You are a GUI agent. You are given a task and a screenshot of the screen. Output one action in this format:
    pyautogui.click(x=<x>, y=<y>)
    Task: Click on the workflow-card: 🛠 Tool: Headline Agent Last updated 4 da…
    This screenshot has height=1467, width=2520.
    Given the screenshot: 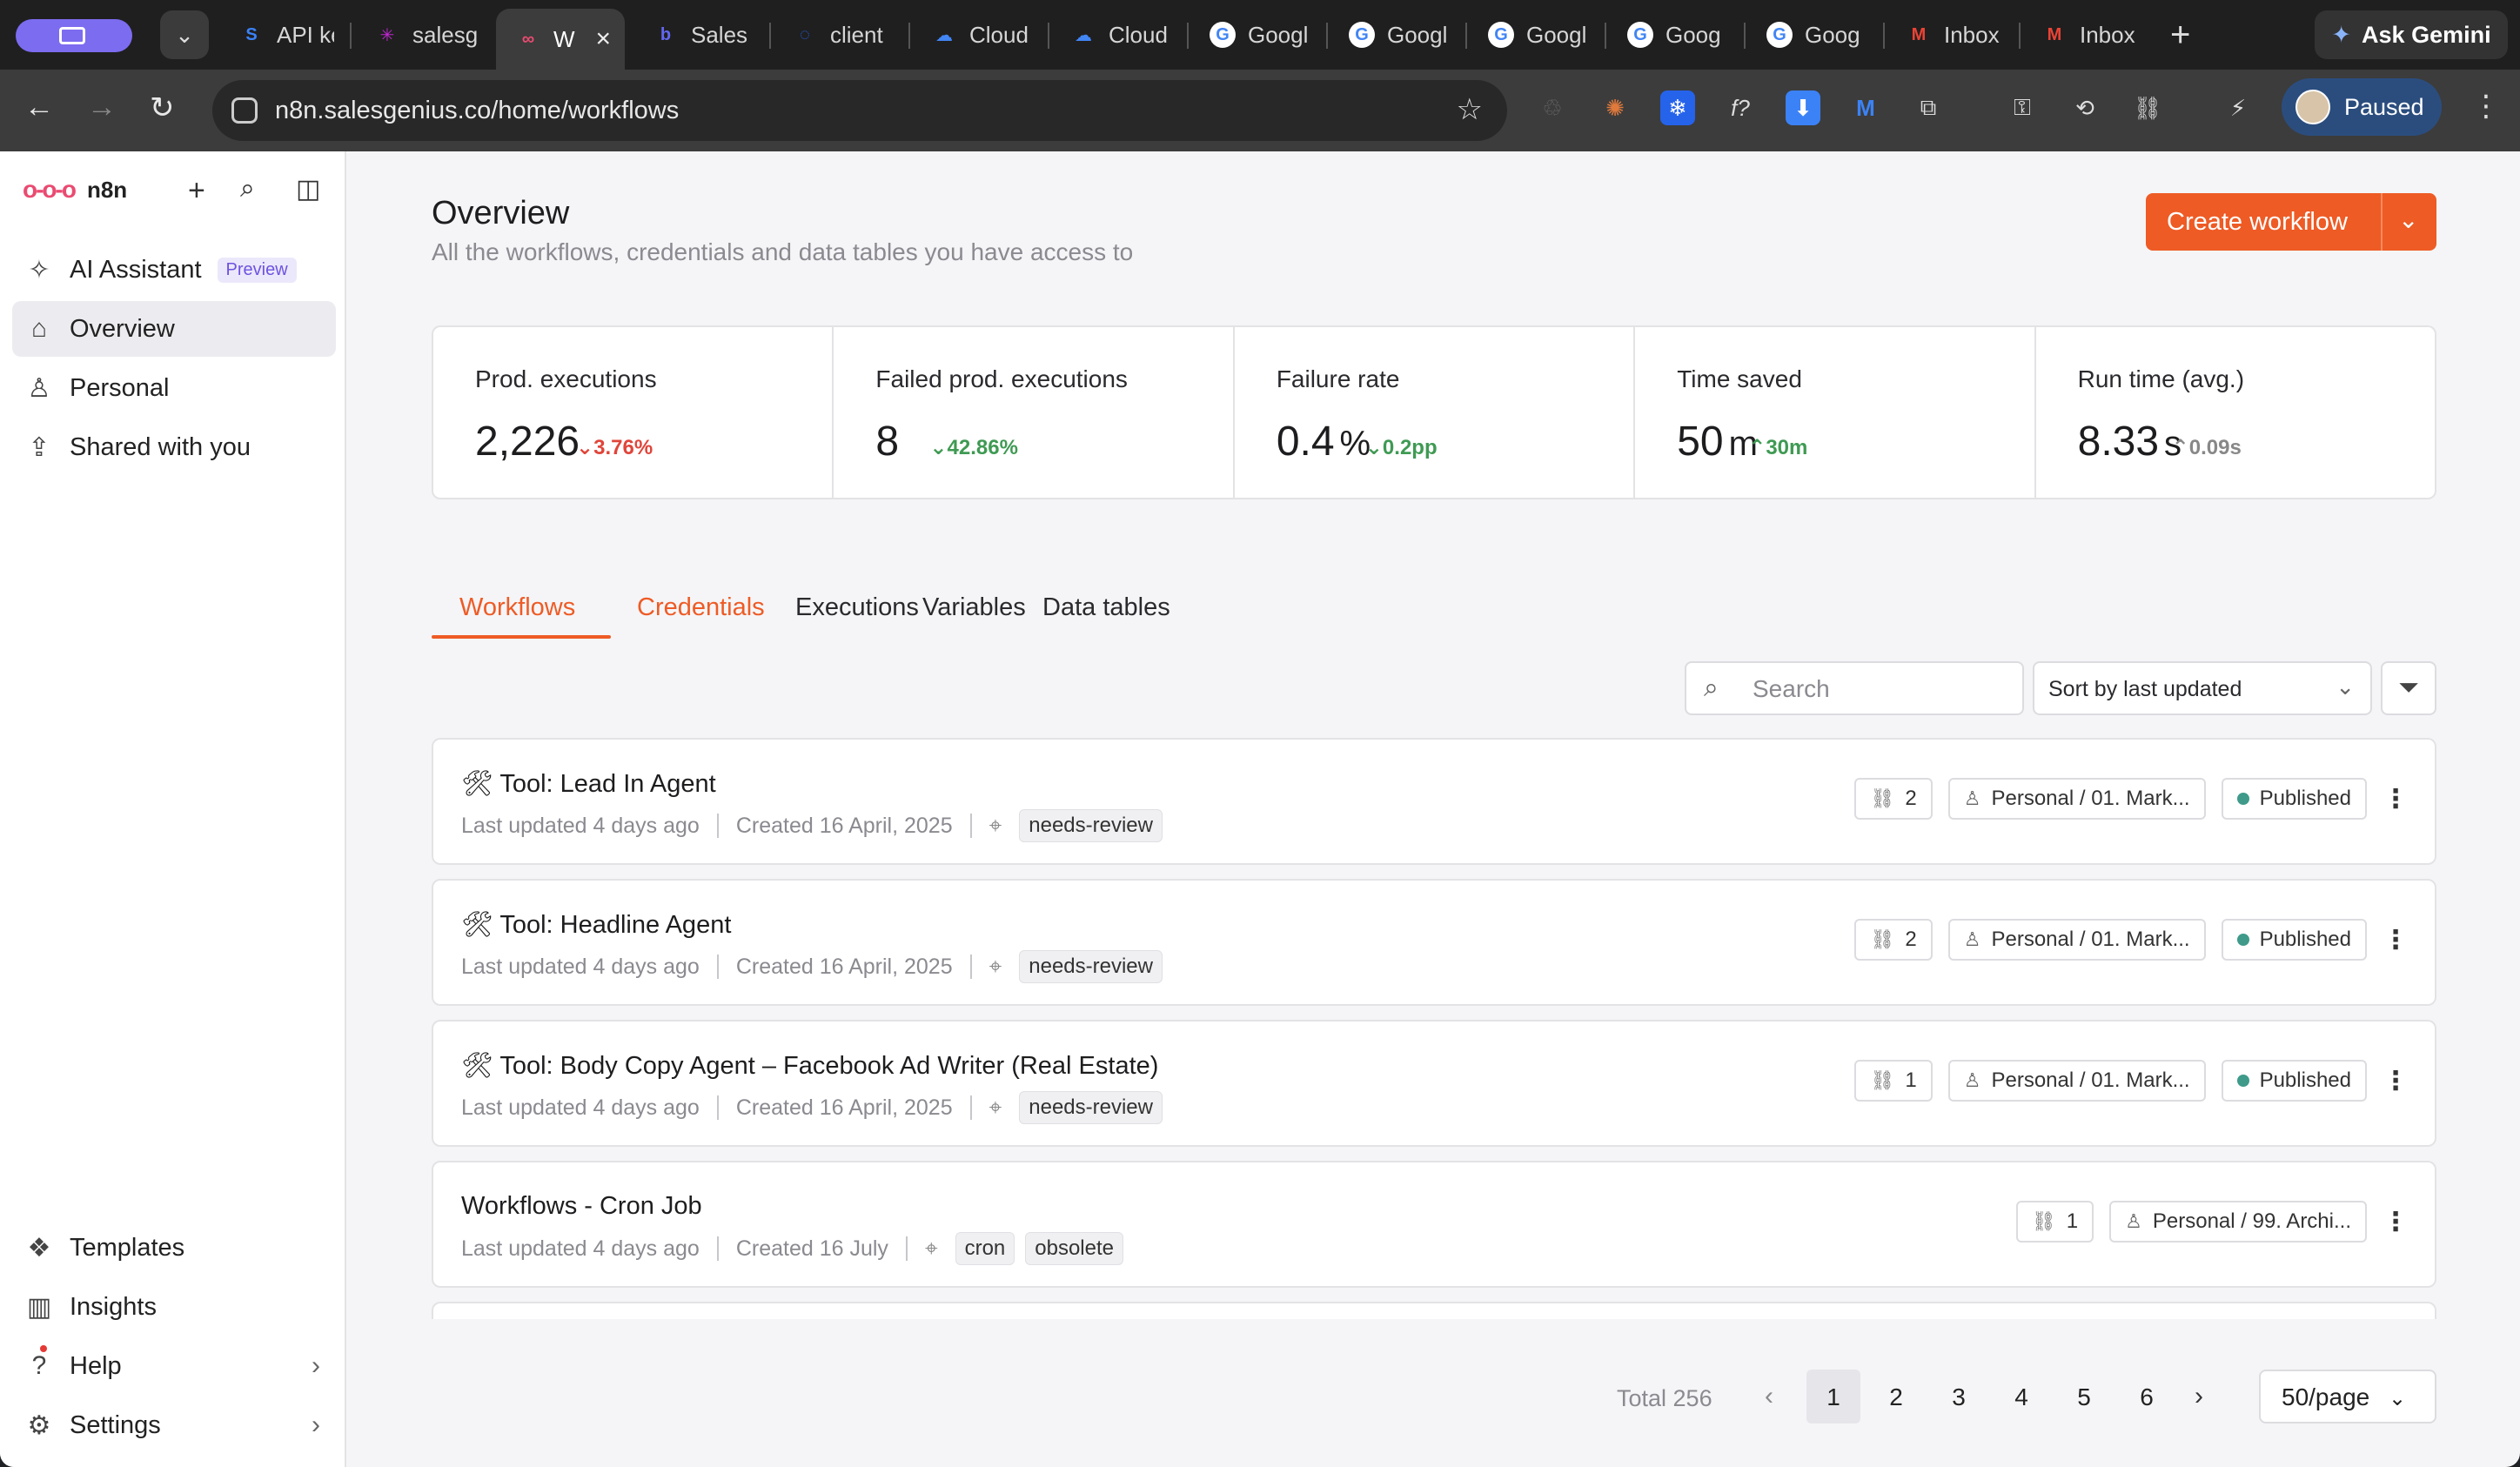 What is the action you would take?
    pyautogui.click(x=1434, y=942)
    